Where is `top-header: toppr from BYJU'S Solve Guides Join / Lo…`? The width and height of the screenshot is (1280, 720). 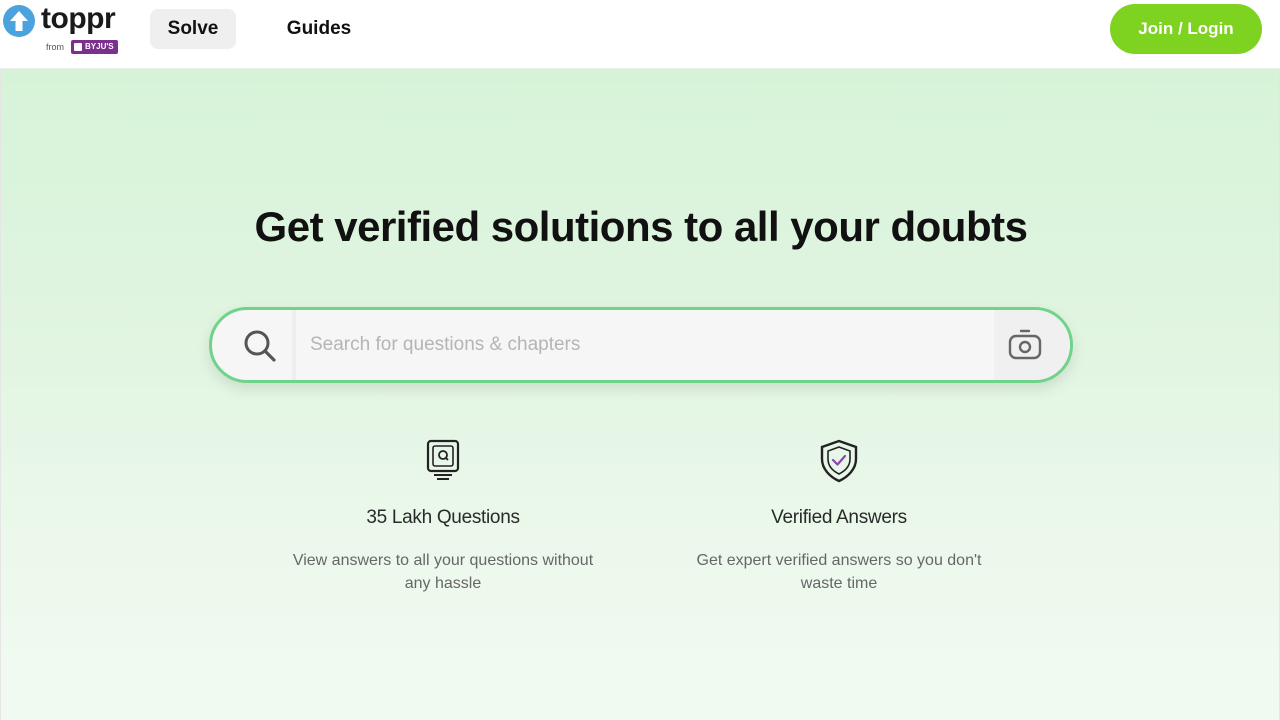 top-header: toppr from BYJU'S Solve Guides Join / Lo… is located at coordinates (640, 34).